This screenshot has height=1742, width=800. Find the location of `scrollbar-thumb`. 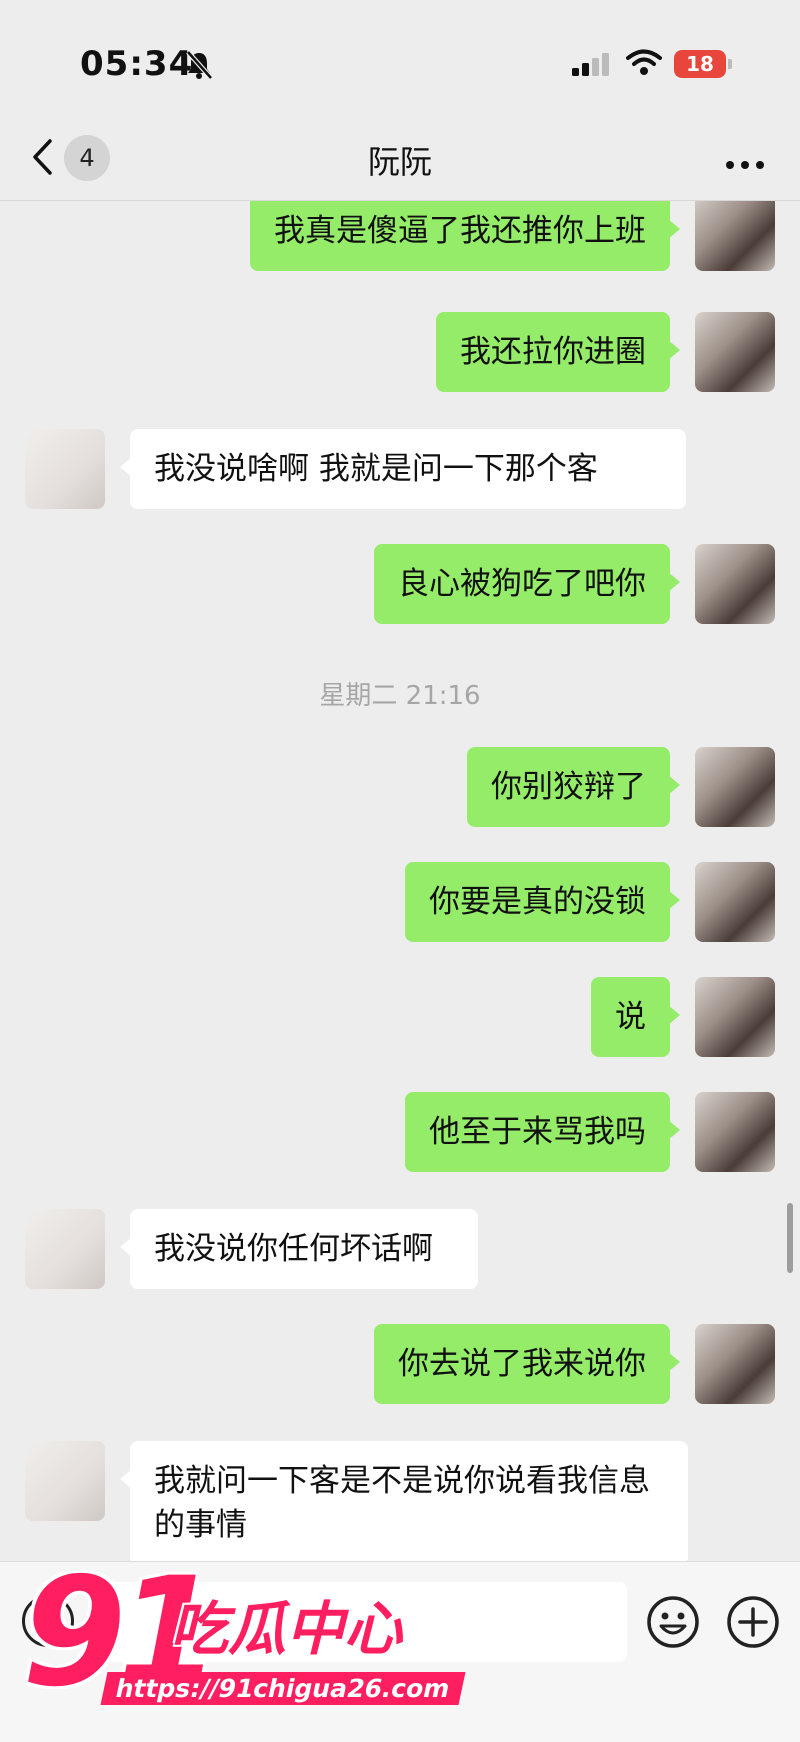

scrollbar-thumb is located at coordinates (790, 1238).